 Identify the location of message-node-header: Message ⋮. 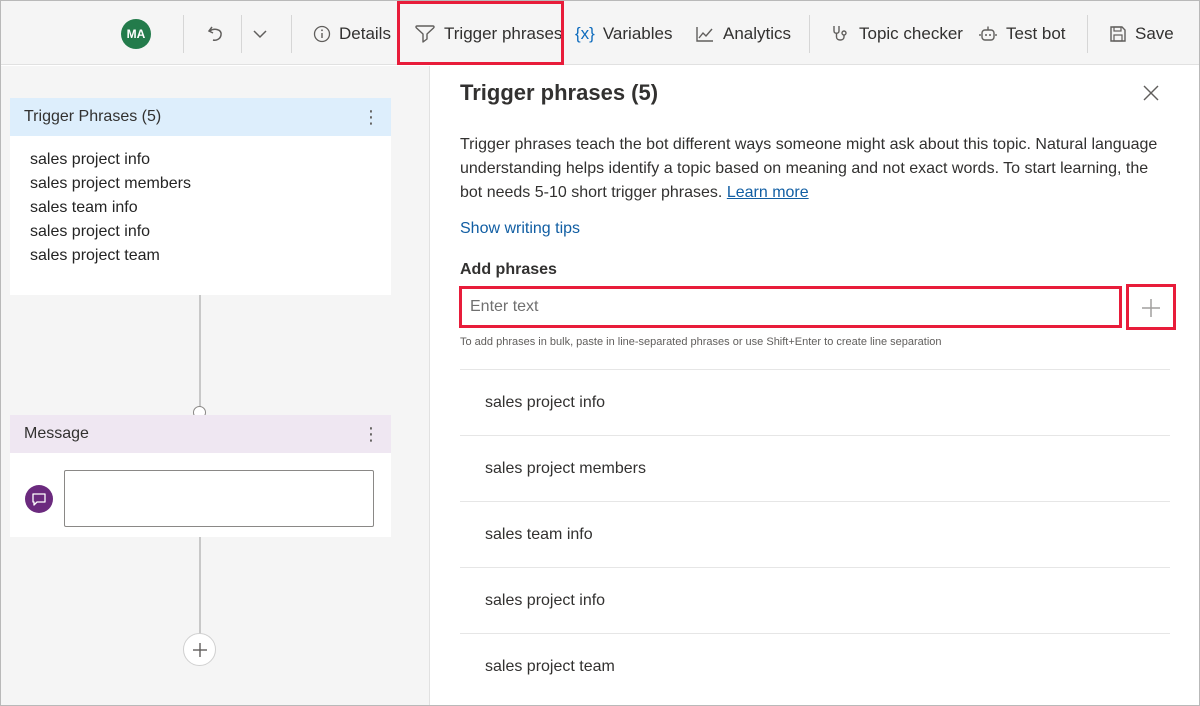
(200, 434).